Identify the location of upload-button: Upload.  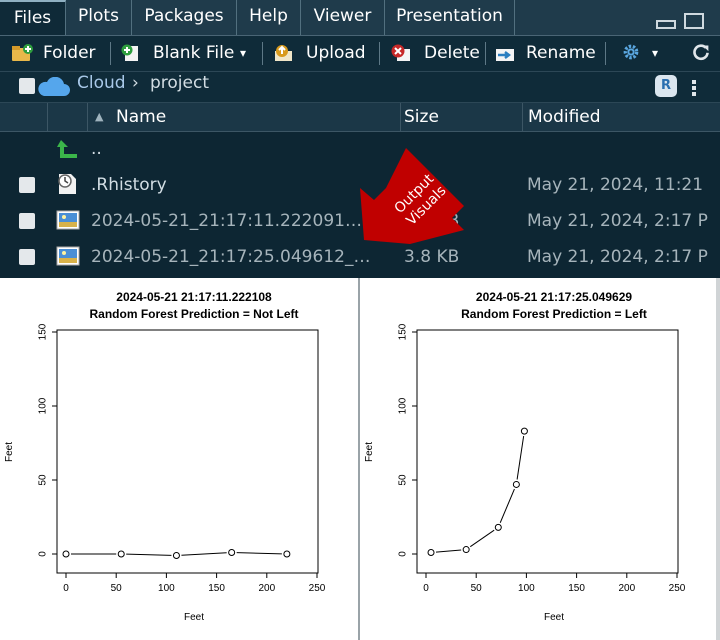
(336, 53).